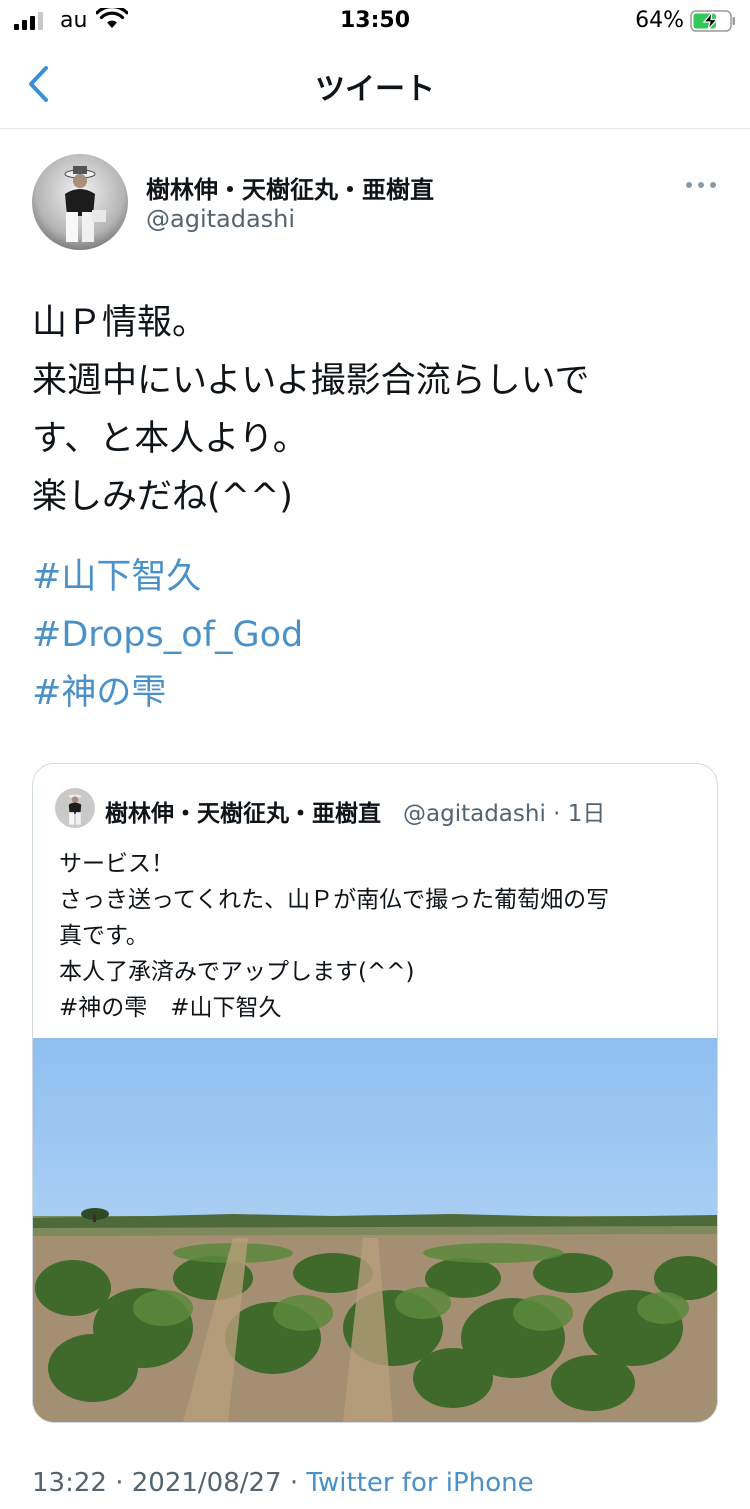  Describe the element at coordinates (162, 497) in the screenshot. I see `tweet-text-line: 楽しみだね(^^)` at that location.